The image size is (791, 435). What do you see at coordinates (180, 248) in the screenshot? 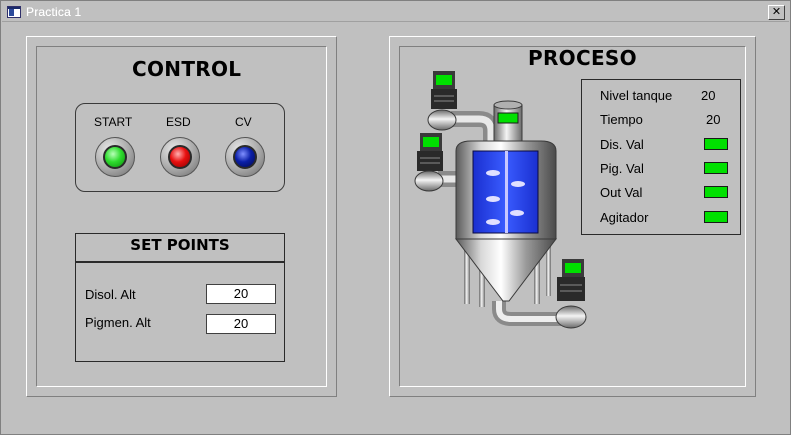
I see `set-points-title: SET POINTS` at bounding box center [180, 248].